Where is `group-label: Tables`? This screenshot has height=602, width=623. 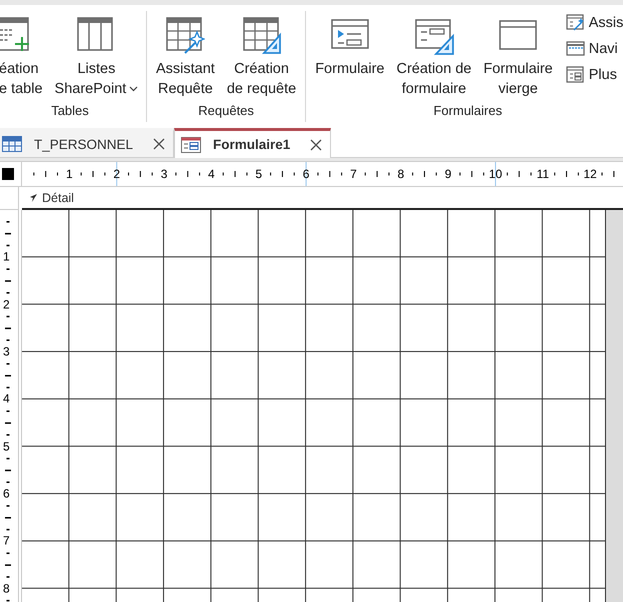
group-label: Tables is located at coordinates (70, 110).